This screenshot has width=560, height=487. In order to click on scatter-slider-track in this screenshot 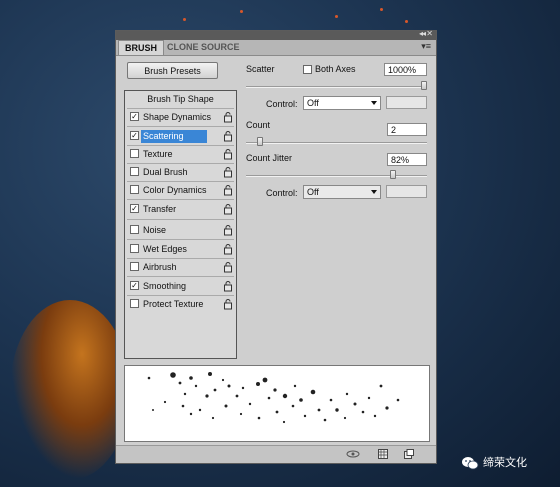, I will do `click(336, 87)`.